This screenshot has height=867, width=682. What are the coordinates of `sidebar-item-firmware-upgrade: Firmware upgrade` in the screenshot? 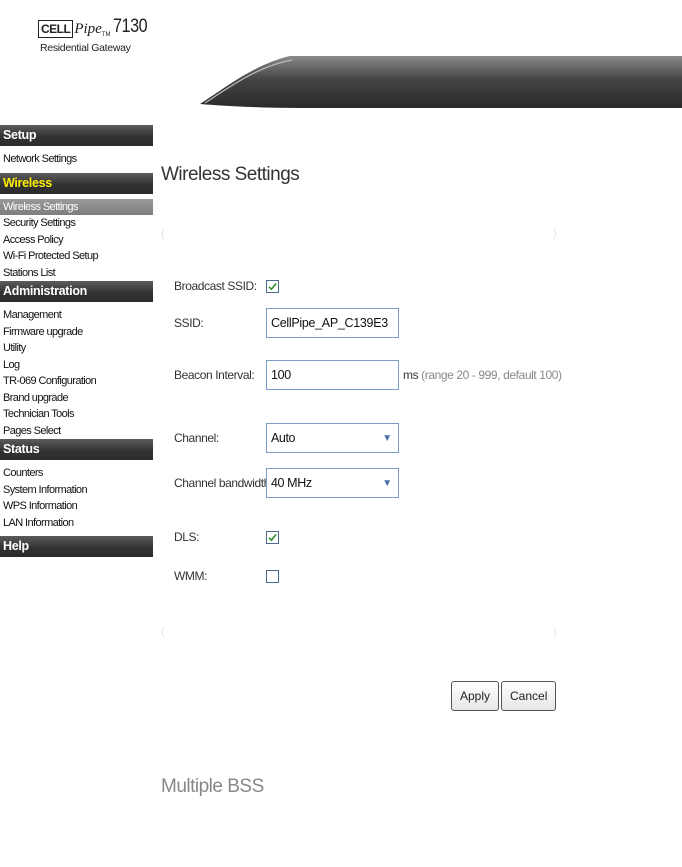 It's located at (76, 332).